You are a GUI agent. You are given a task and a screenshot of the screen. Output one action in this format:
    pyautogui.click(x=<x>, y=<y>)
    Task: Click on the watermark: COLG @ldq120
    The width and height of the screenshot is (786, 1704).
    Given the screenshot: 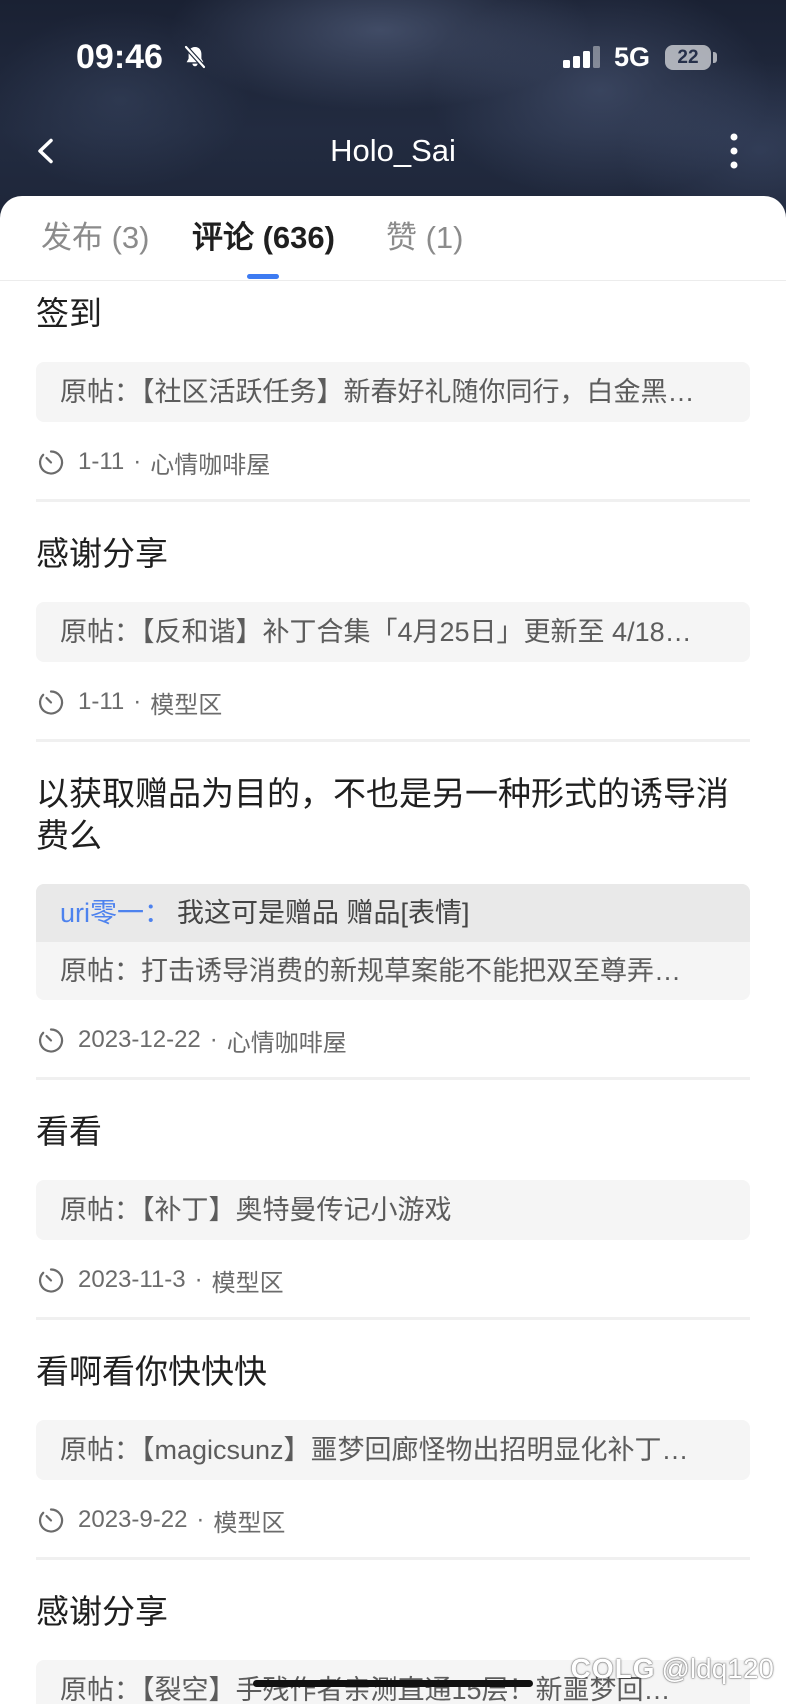 What is the action you would take?
    pyautogui.click(x=672, y=1669)
    